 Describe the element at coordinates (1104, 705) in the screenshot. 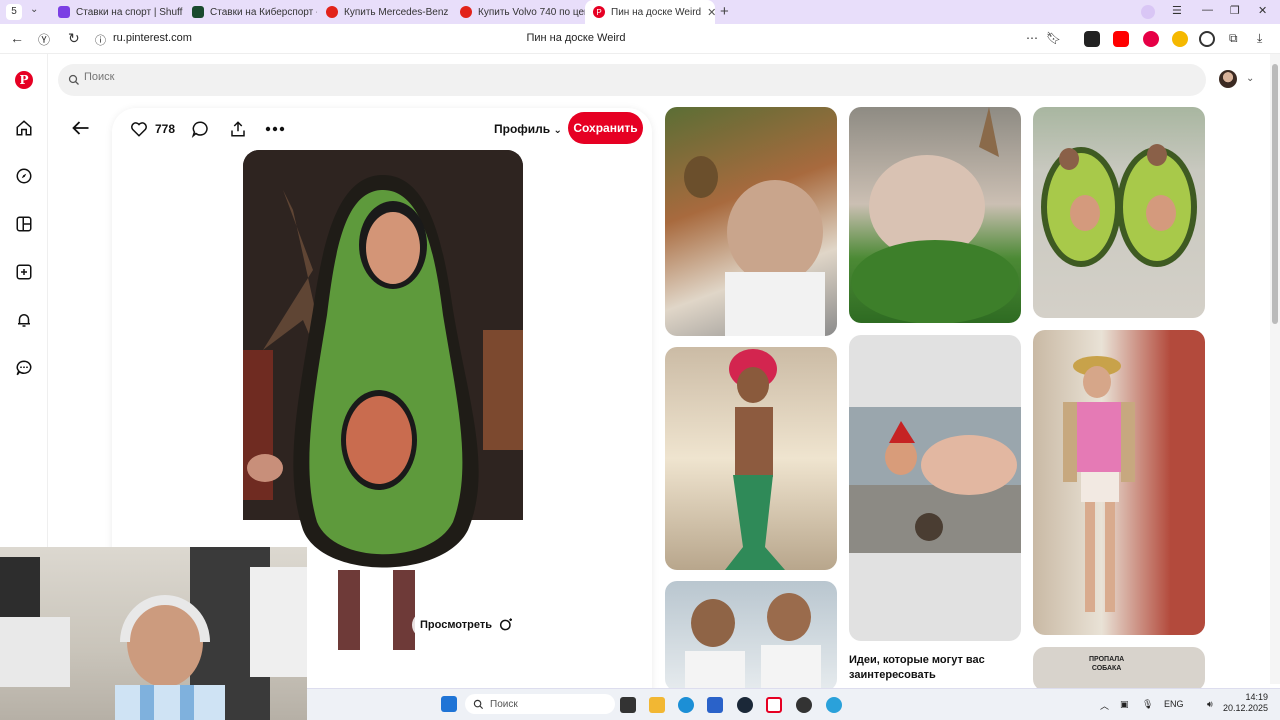

I see `tray-chevron-up-icon: ︿` at that location.